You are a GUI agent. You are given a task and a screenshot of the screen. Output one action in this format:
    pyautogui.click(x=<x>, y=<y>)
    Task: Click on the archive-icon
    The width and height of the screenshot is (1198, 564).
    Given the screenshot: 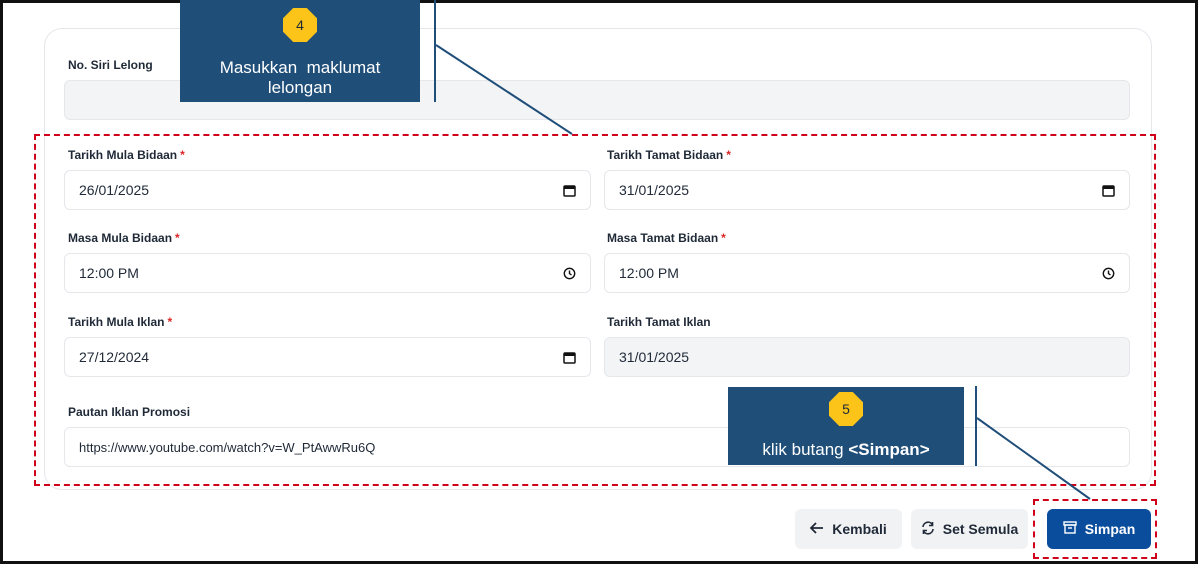 What is the action you would take?
    pyautogui.click(x=1070, y=529)
    